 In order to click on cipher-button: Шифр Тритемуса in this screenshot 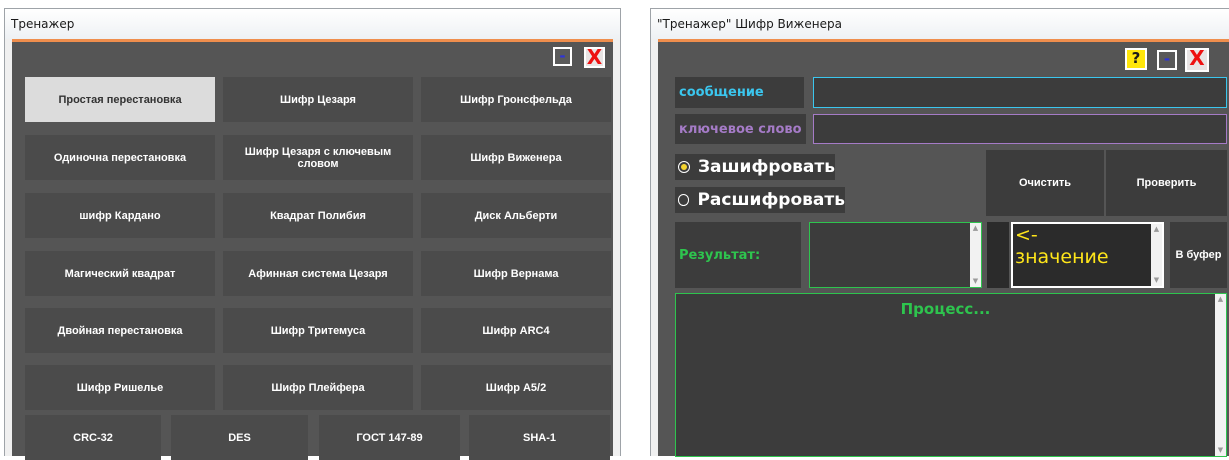, I will do `click(318, 330)`.